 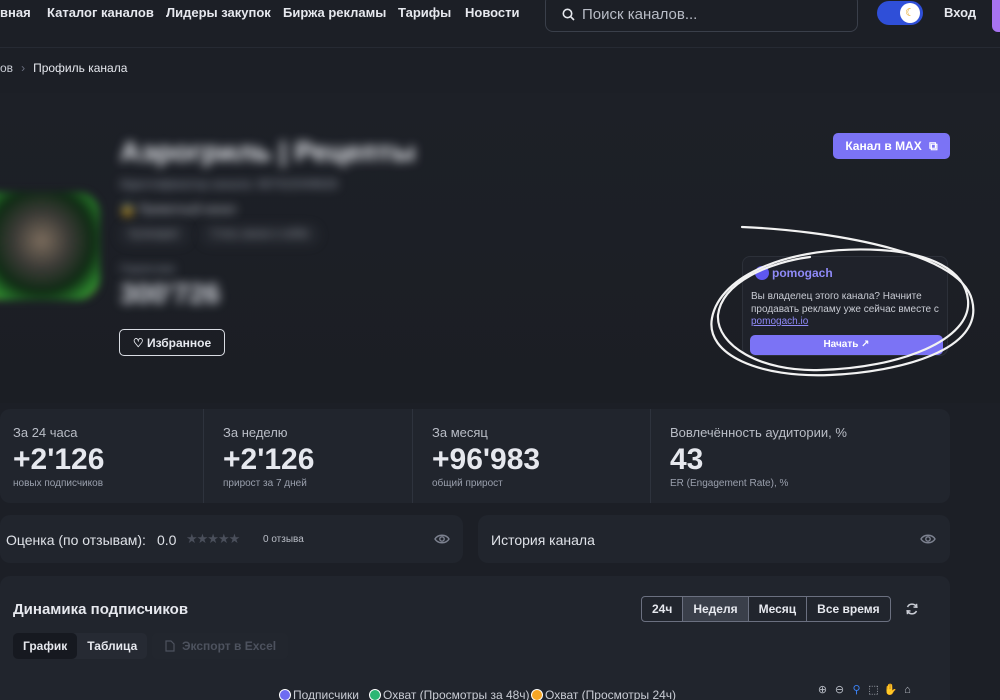 What do you see at coordinates (15, 12) in the screenshot?
I see `nav-home: вная` at bounding box center [15, 12].